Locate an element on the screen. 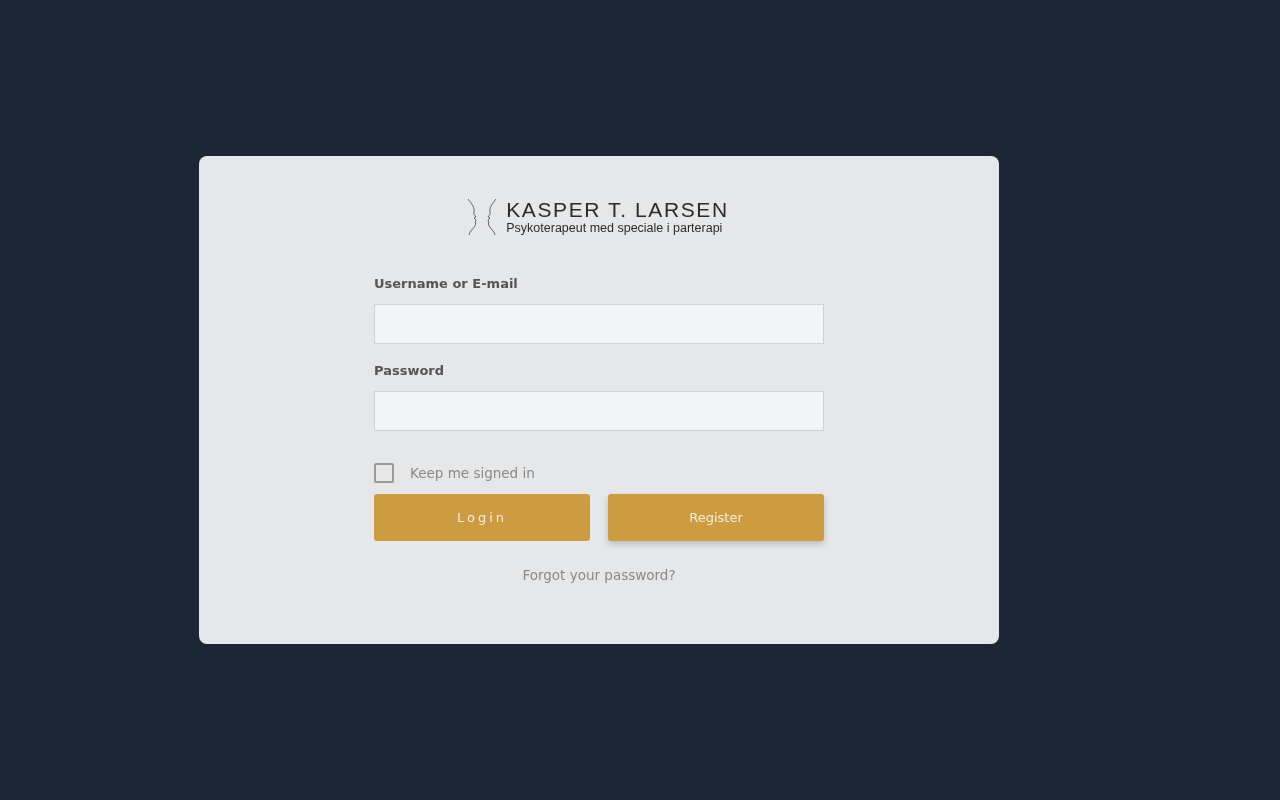  checkbox is located at coordinates (384, 473).